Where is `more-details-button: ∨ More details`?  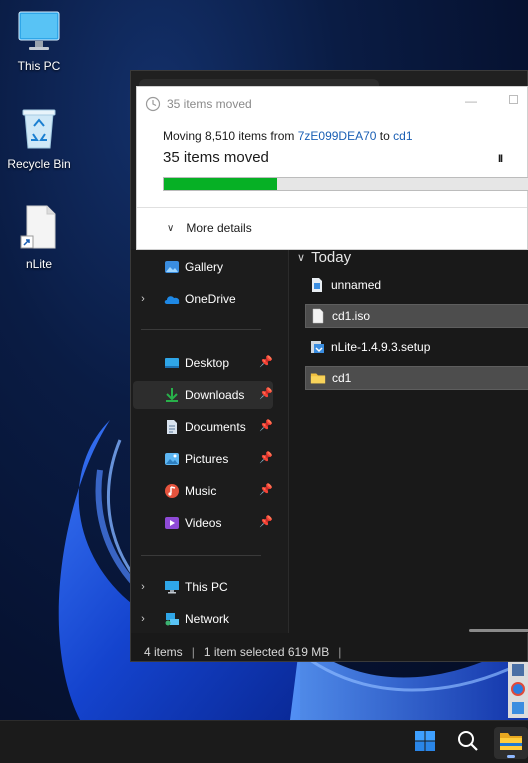
more-details-button: ∨ More details is located at coordinates (209, 228).